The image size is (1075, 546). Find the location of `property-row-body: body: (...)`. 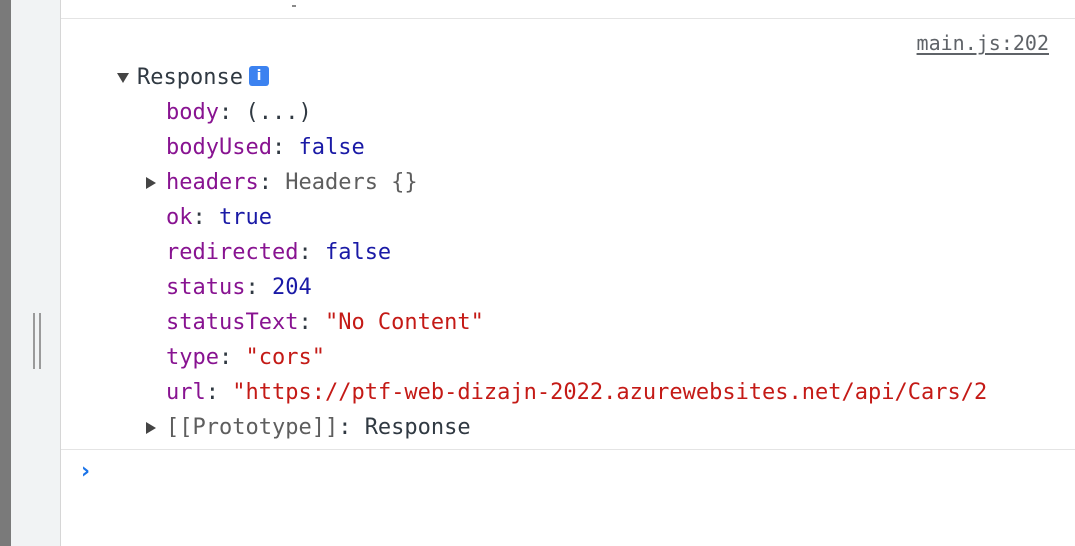

property-row-body: body: (...) is located at coordinates (239, 112).